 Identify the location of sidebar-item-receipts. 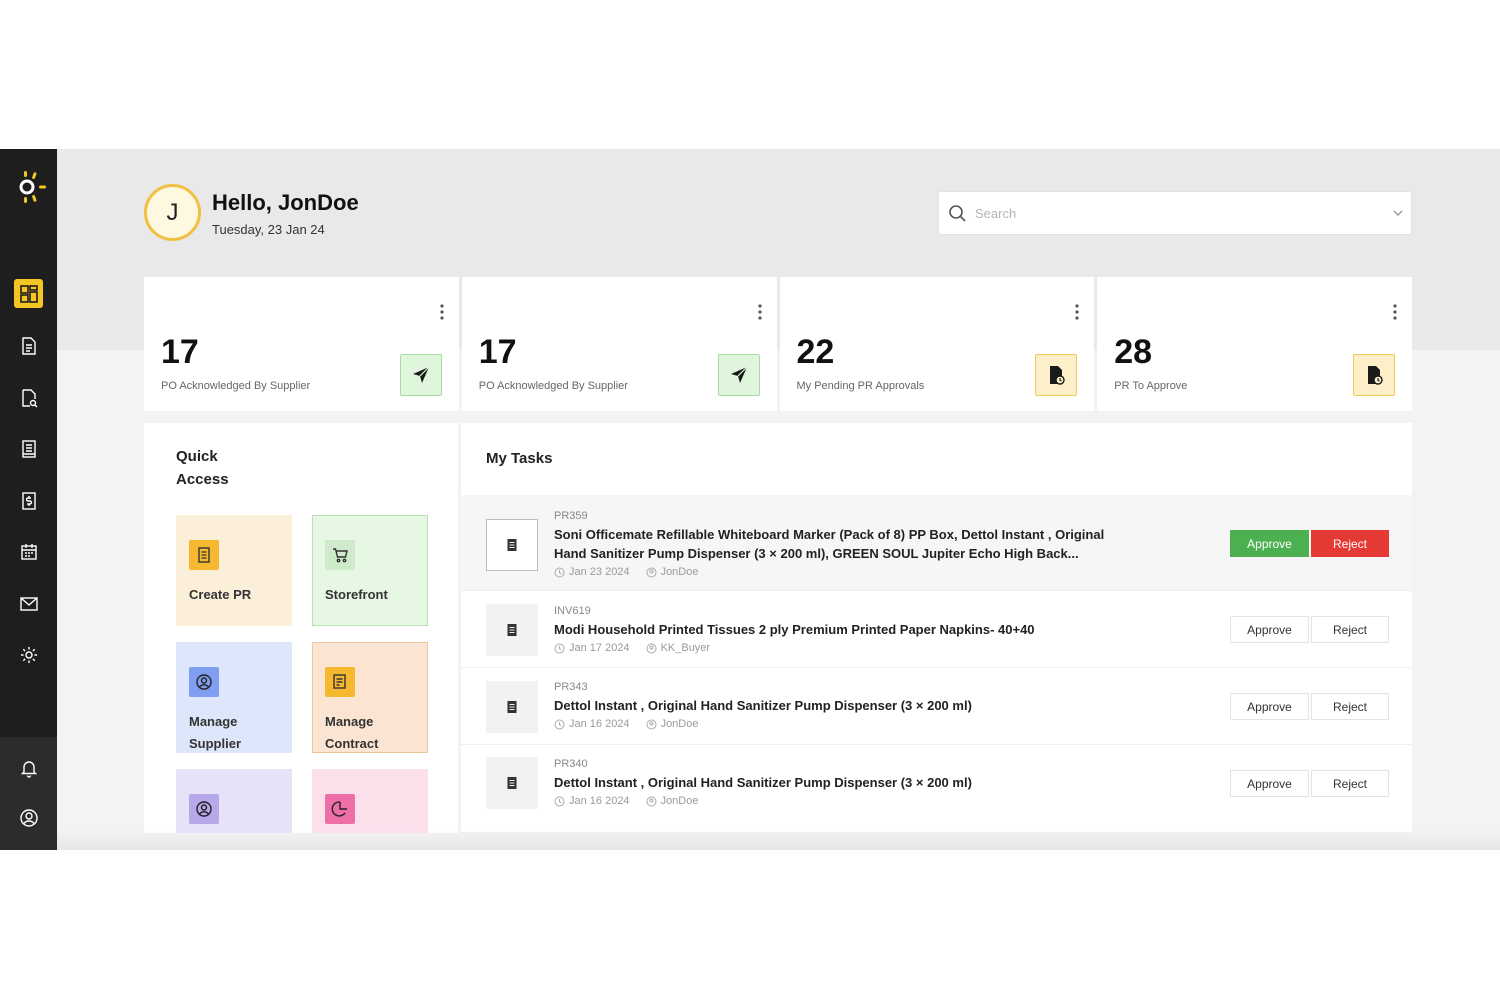
(28, 448).